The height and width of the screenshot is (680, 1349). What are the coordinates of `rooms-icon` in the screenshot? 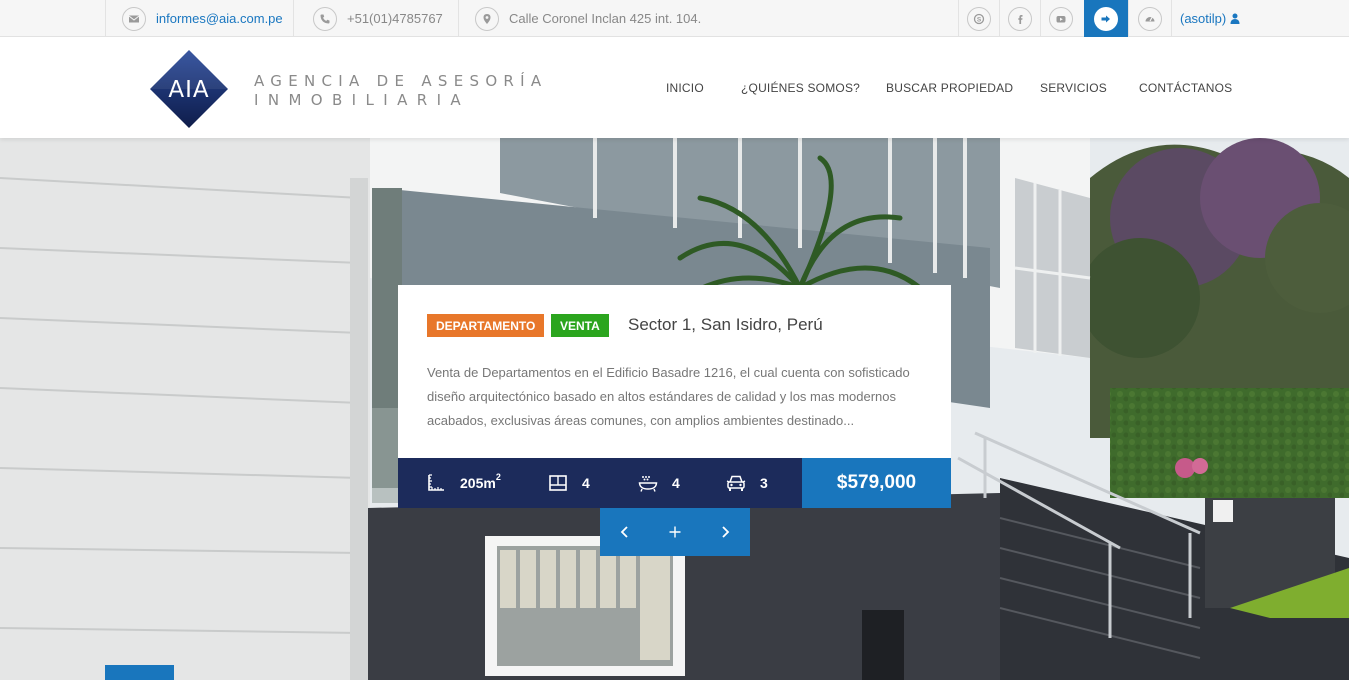 It's located at (558, 483).